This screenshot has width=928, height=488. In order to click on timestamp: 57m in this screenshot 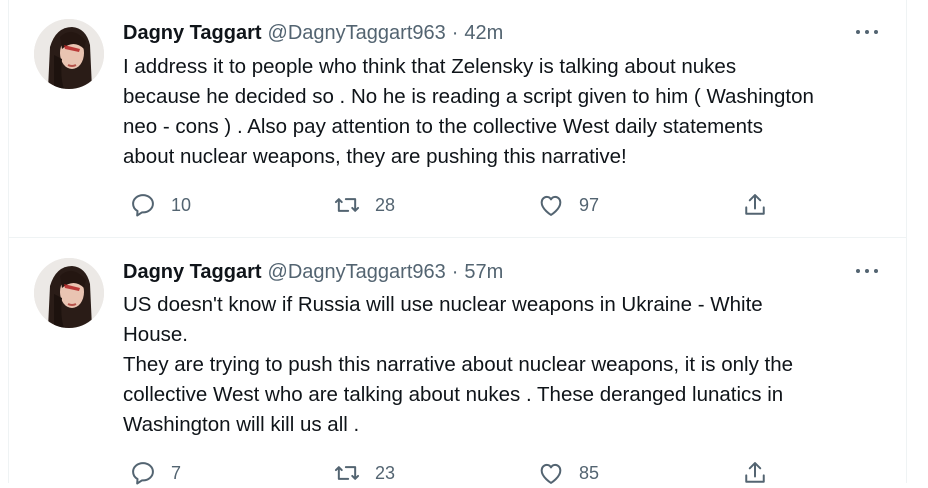, I will do `click(483, 272)`.